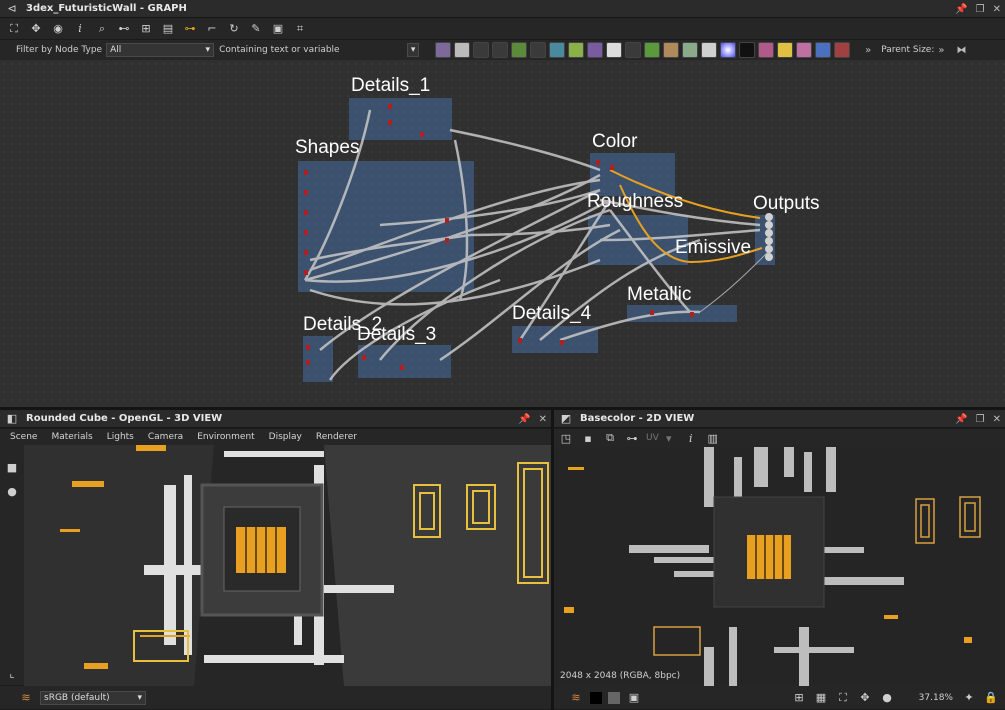  I want to click on node-type-dropdown: All ▾, so click(160, 50).